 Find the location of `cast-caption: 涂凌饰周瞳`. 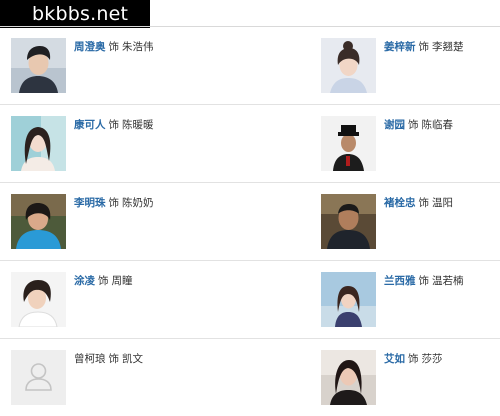

cast-caption: 涂凌饰周瞳 is located at coordinates (103, 281).